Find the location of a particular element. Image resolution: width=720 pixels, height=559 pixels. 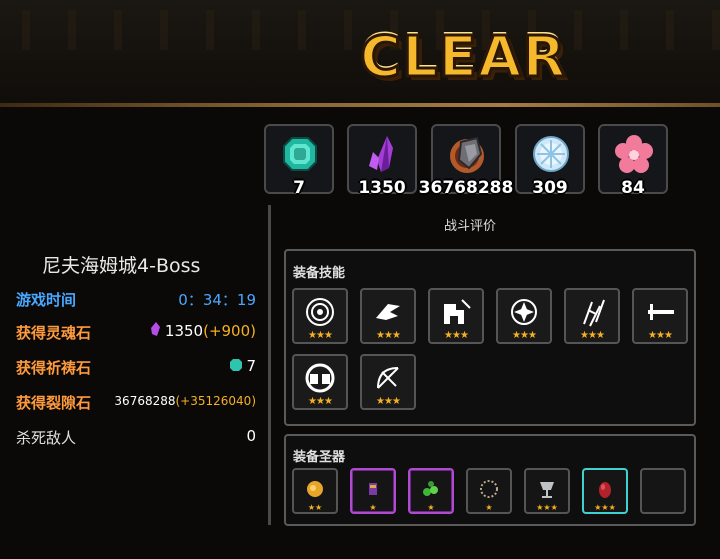

bow-arrow-icon is located at coordinates (388, 378).